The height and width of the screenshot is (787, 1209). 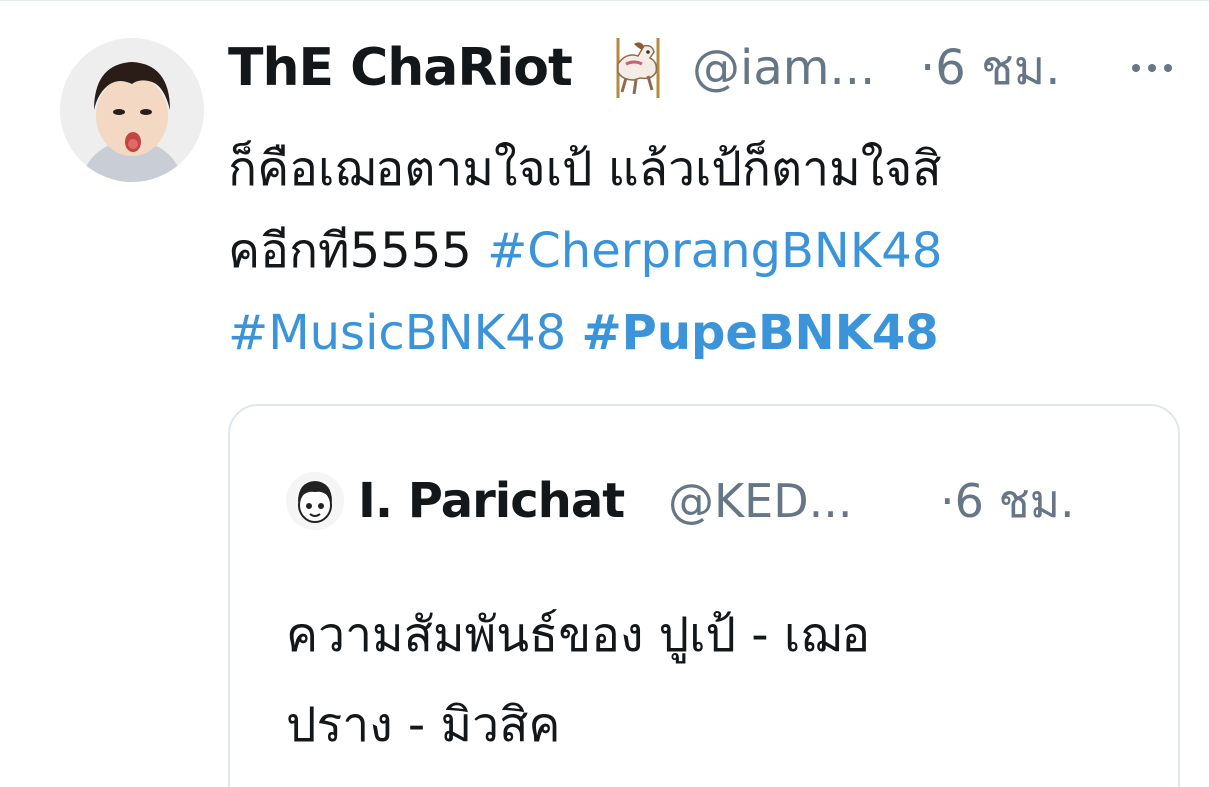 What do you see at coordinates (714, 251) in the screenshot?
I see `hashtag-link: #CherprangBNK48` at bounding box center [714, 251].